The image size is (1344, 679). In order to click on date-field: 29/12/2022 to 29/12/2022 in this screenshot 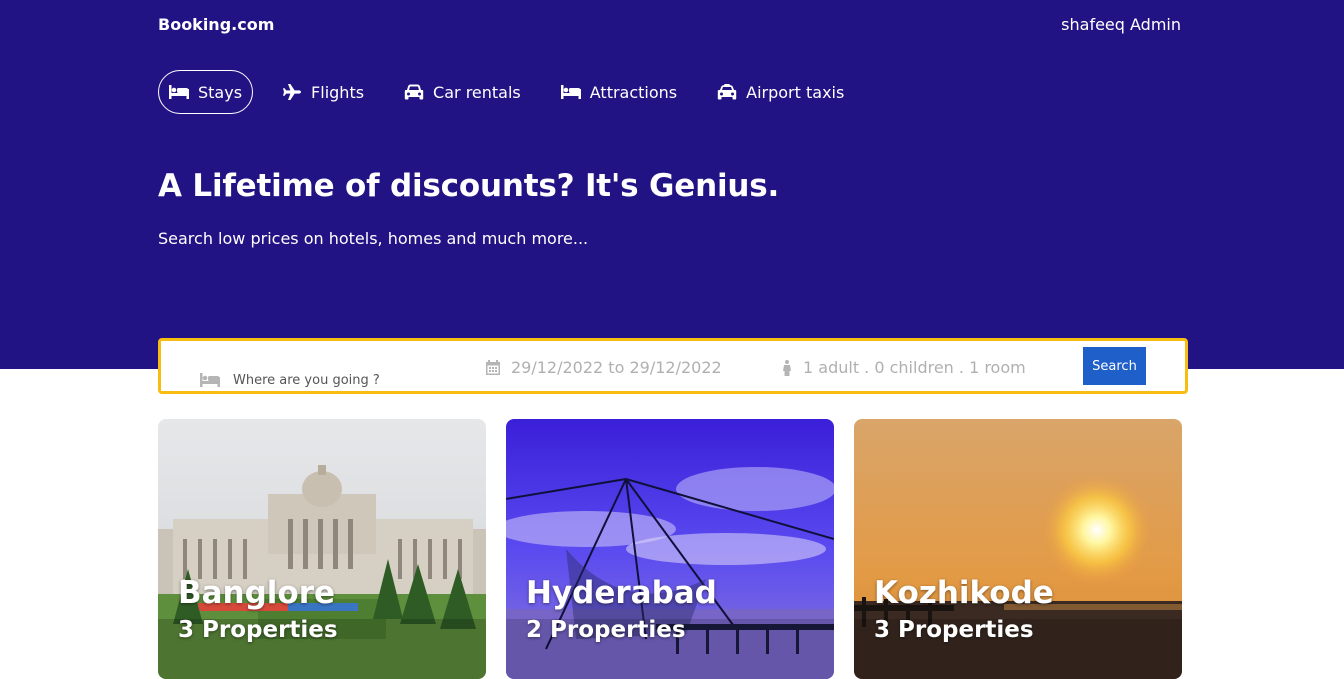, I will do `click(604, 367)`.